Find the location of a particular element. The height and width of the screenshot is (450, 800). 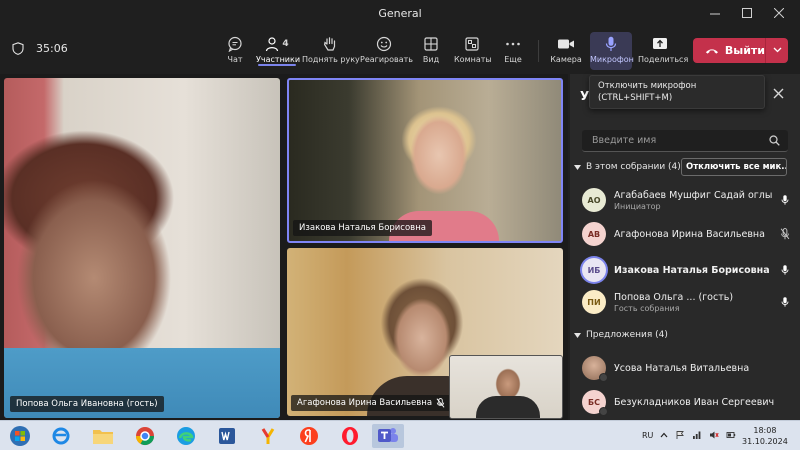

network-icon is located at coordinates (697, 435).